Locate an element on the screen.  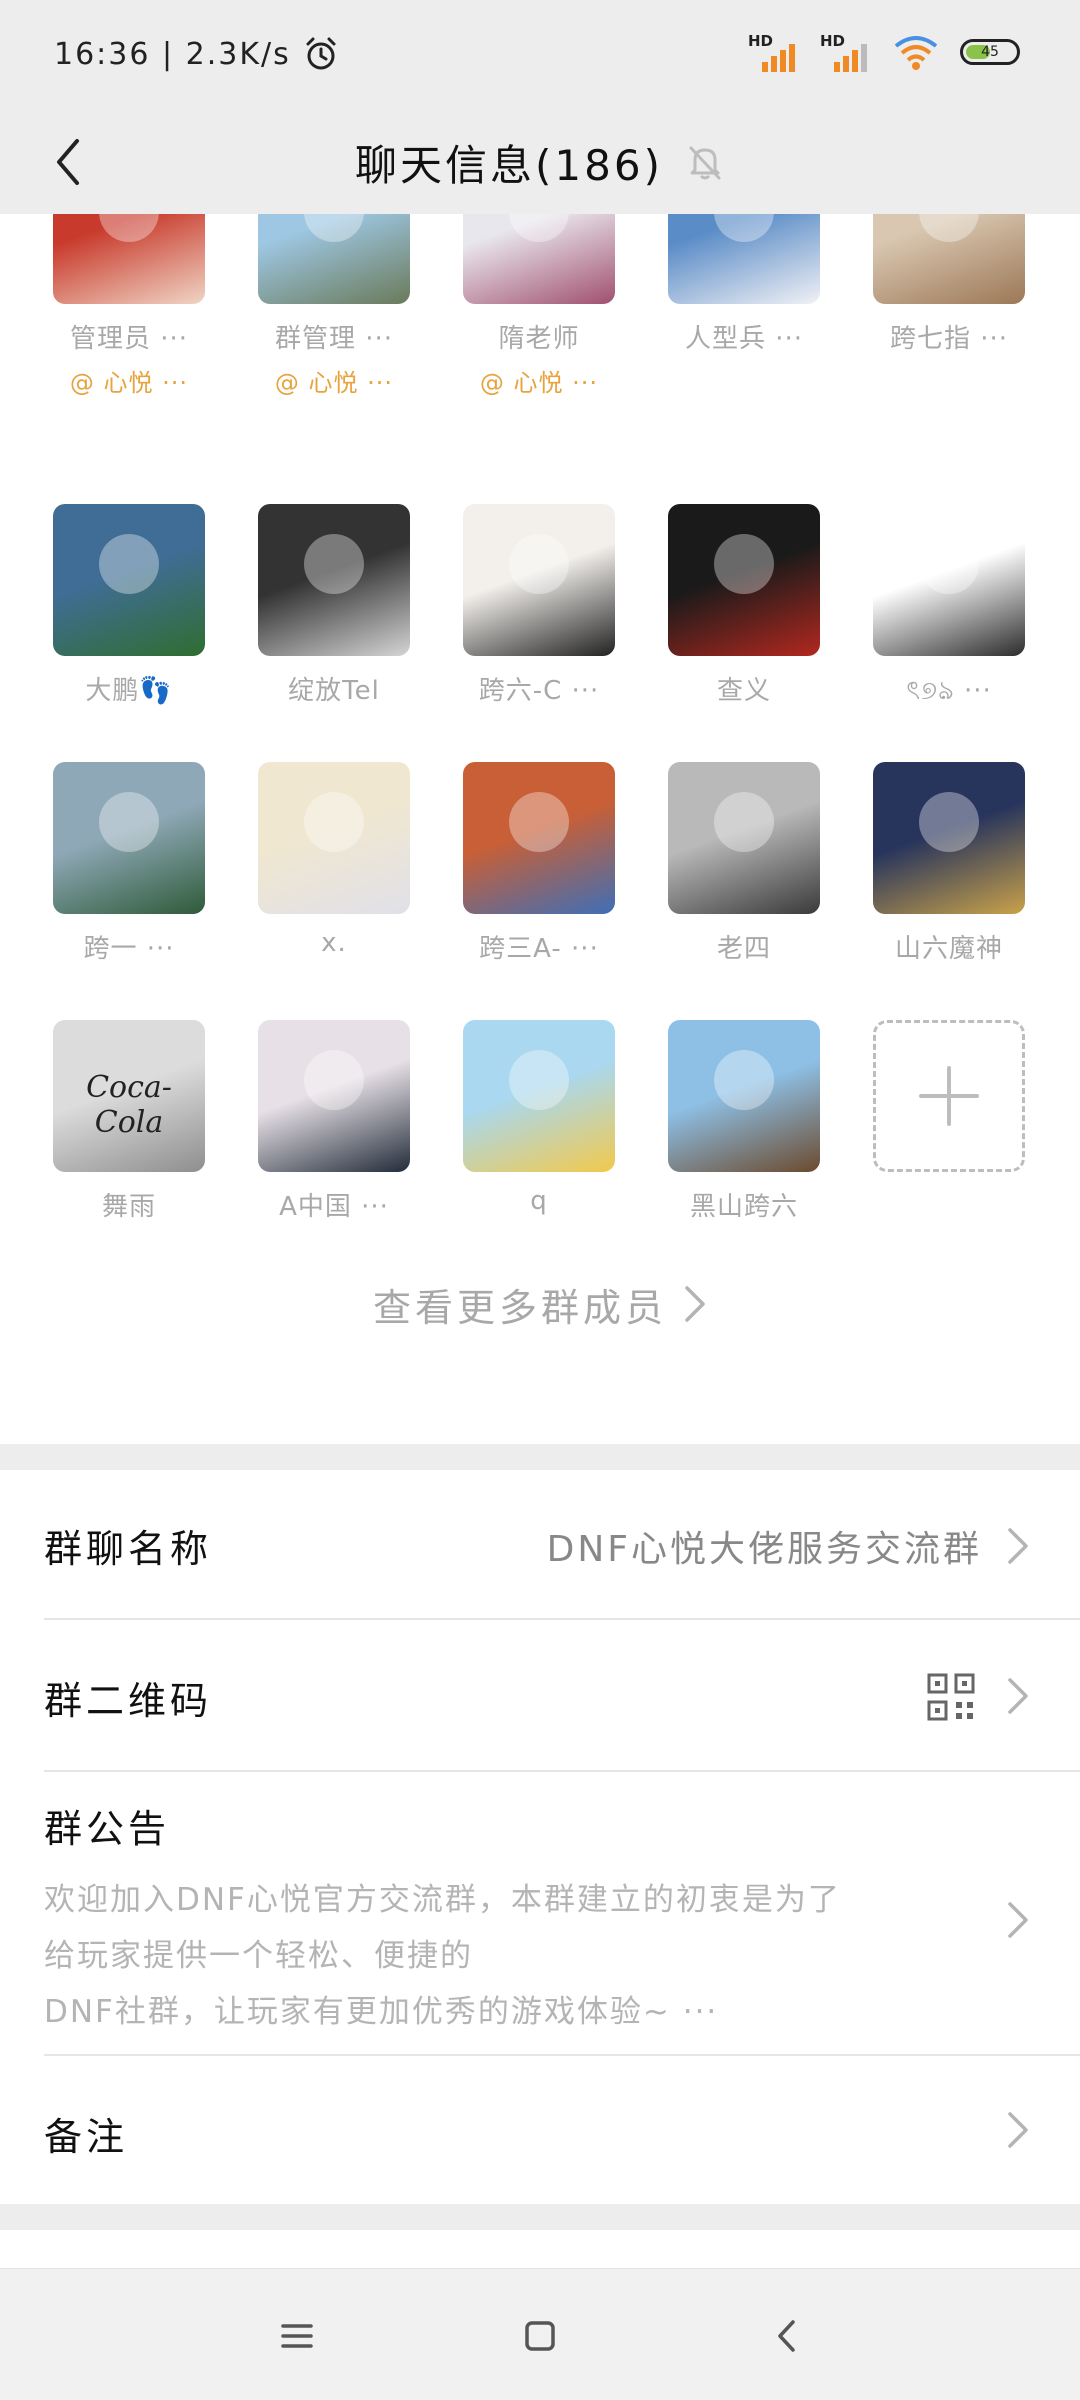
remark-label: 备注 is located at coordinates (86, 2137).